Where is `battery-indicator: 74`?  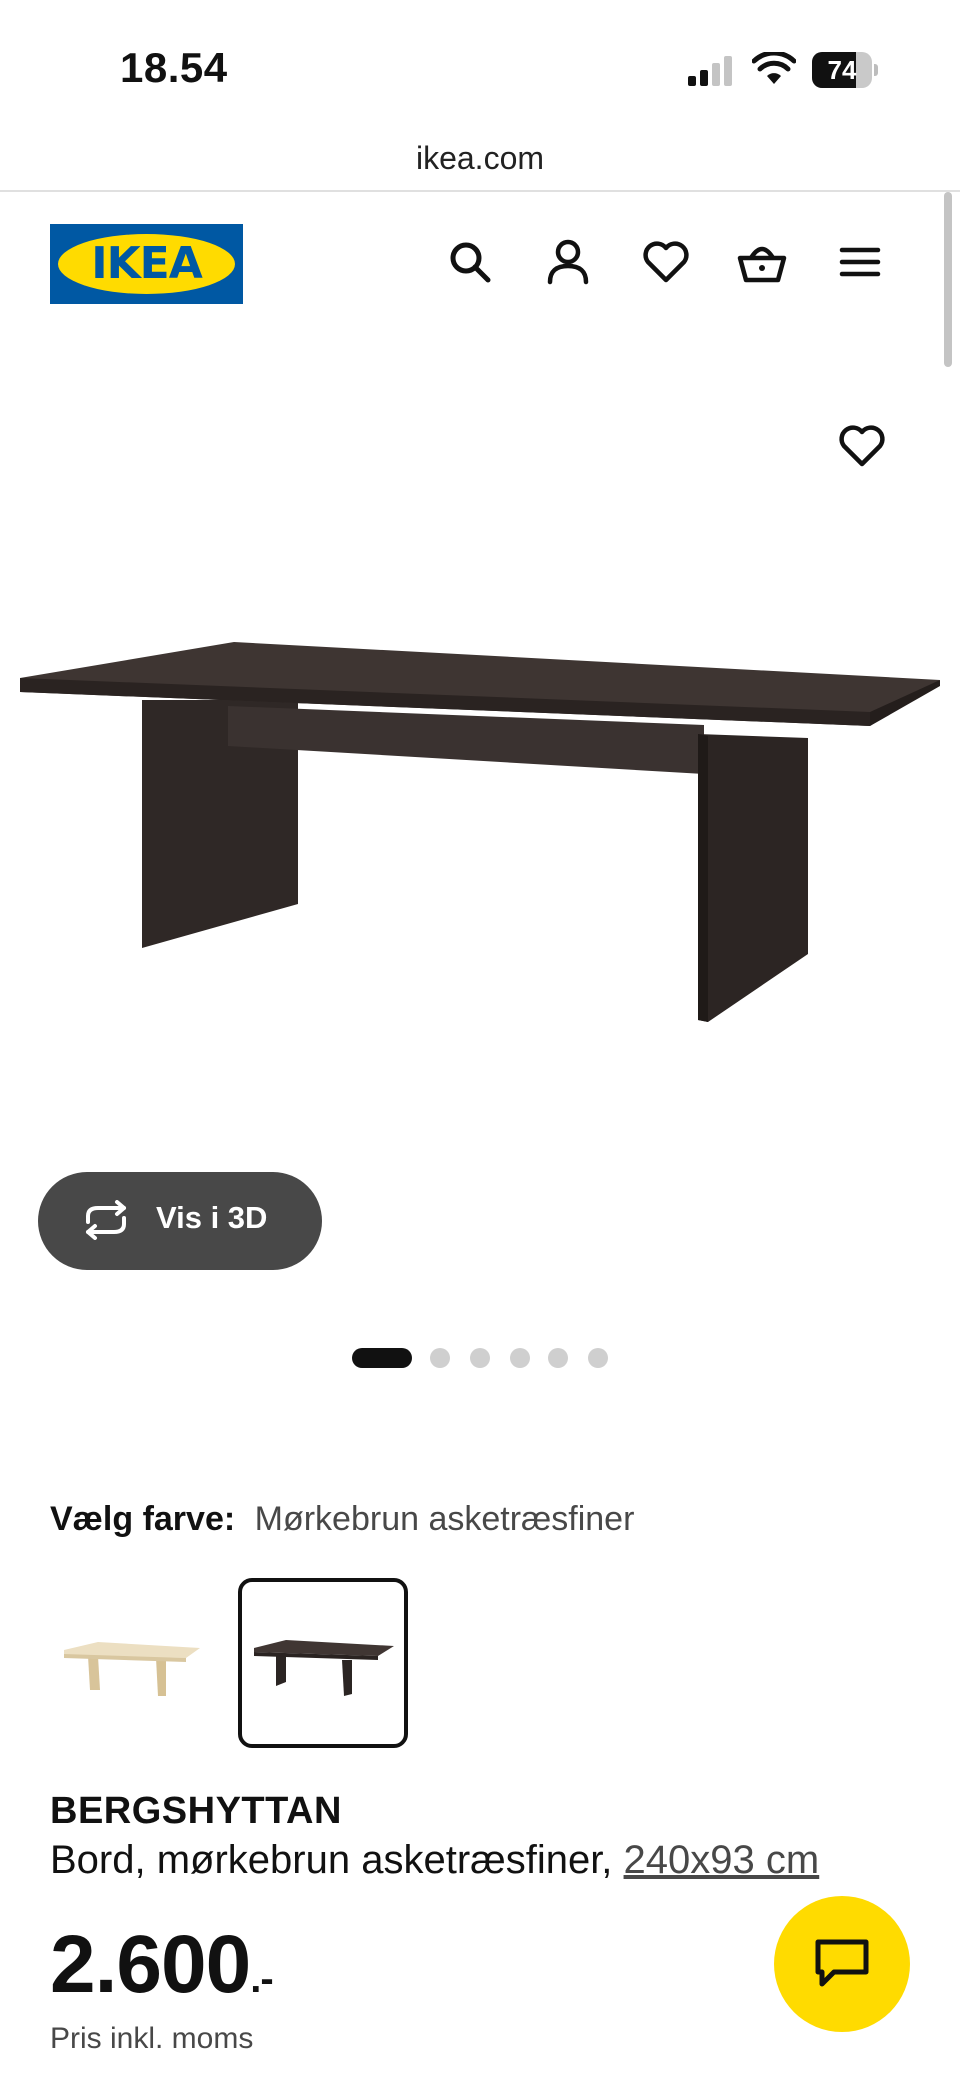
battery-indicator: 74 is located at coordinates (845, 70).